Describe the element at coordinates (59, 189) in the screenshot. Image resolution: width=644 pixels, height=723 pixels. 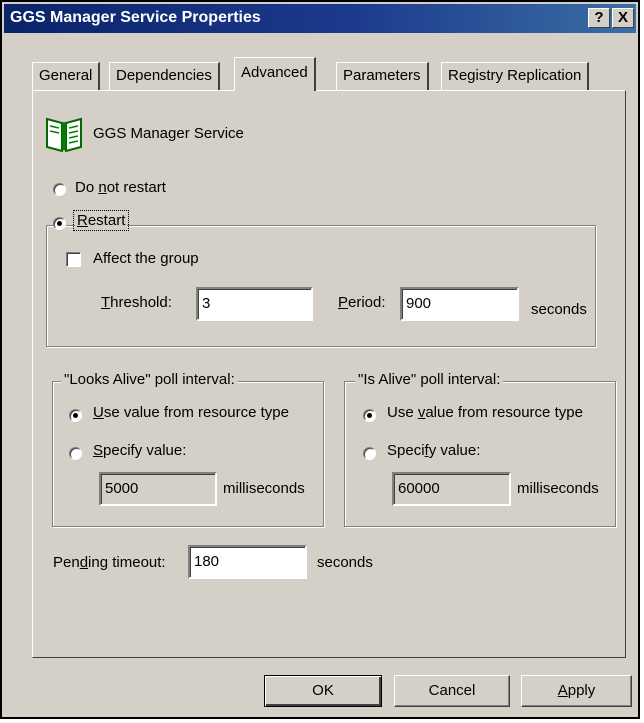
I see `do-not-restart-radio` at that location.